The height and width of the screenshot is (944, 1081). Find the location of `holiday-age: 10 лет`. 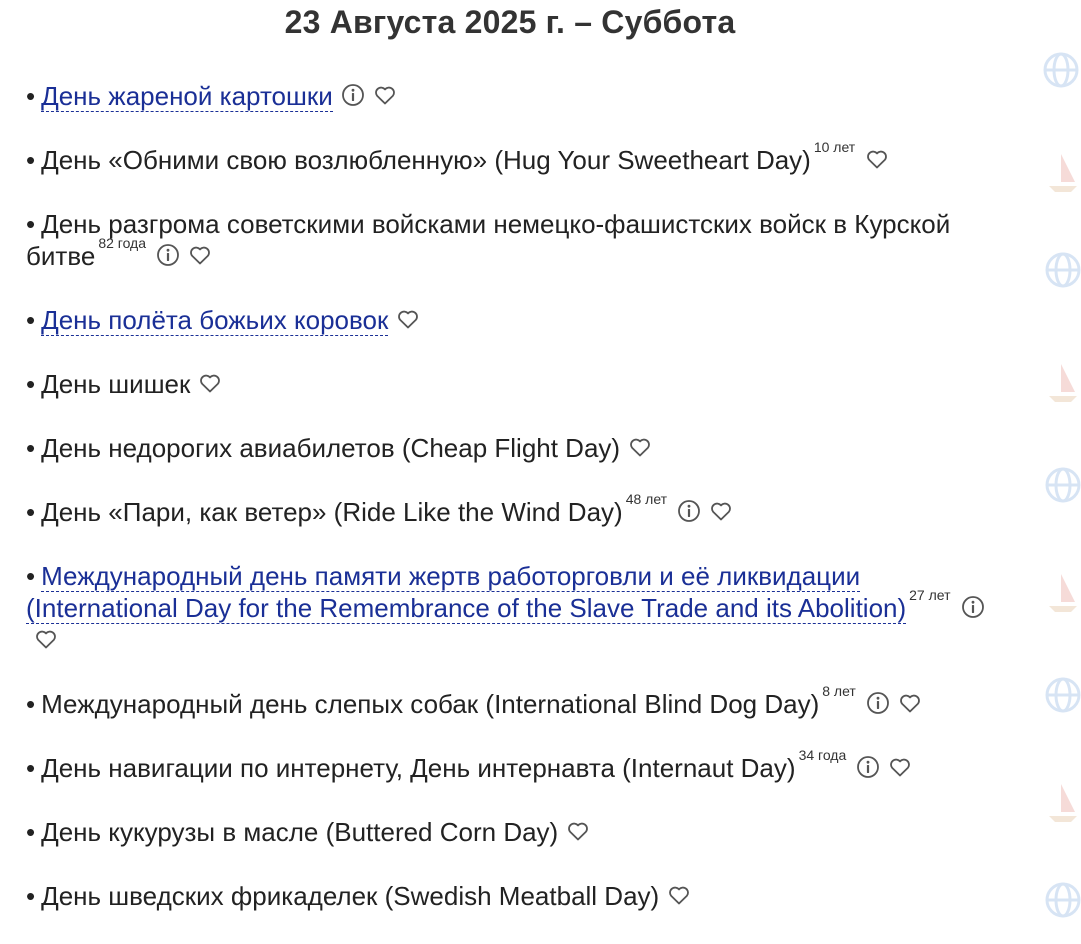

holiday-age: 10 лет is located at coordinates (834, 147).